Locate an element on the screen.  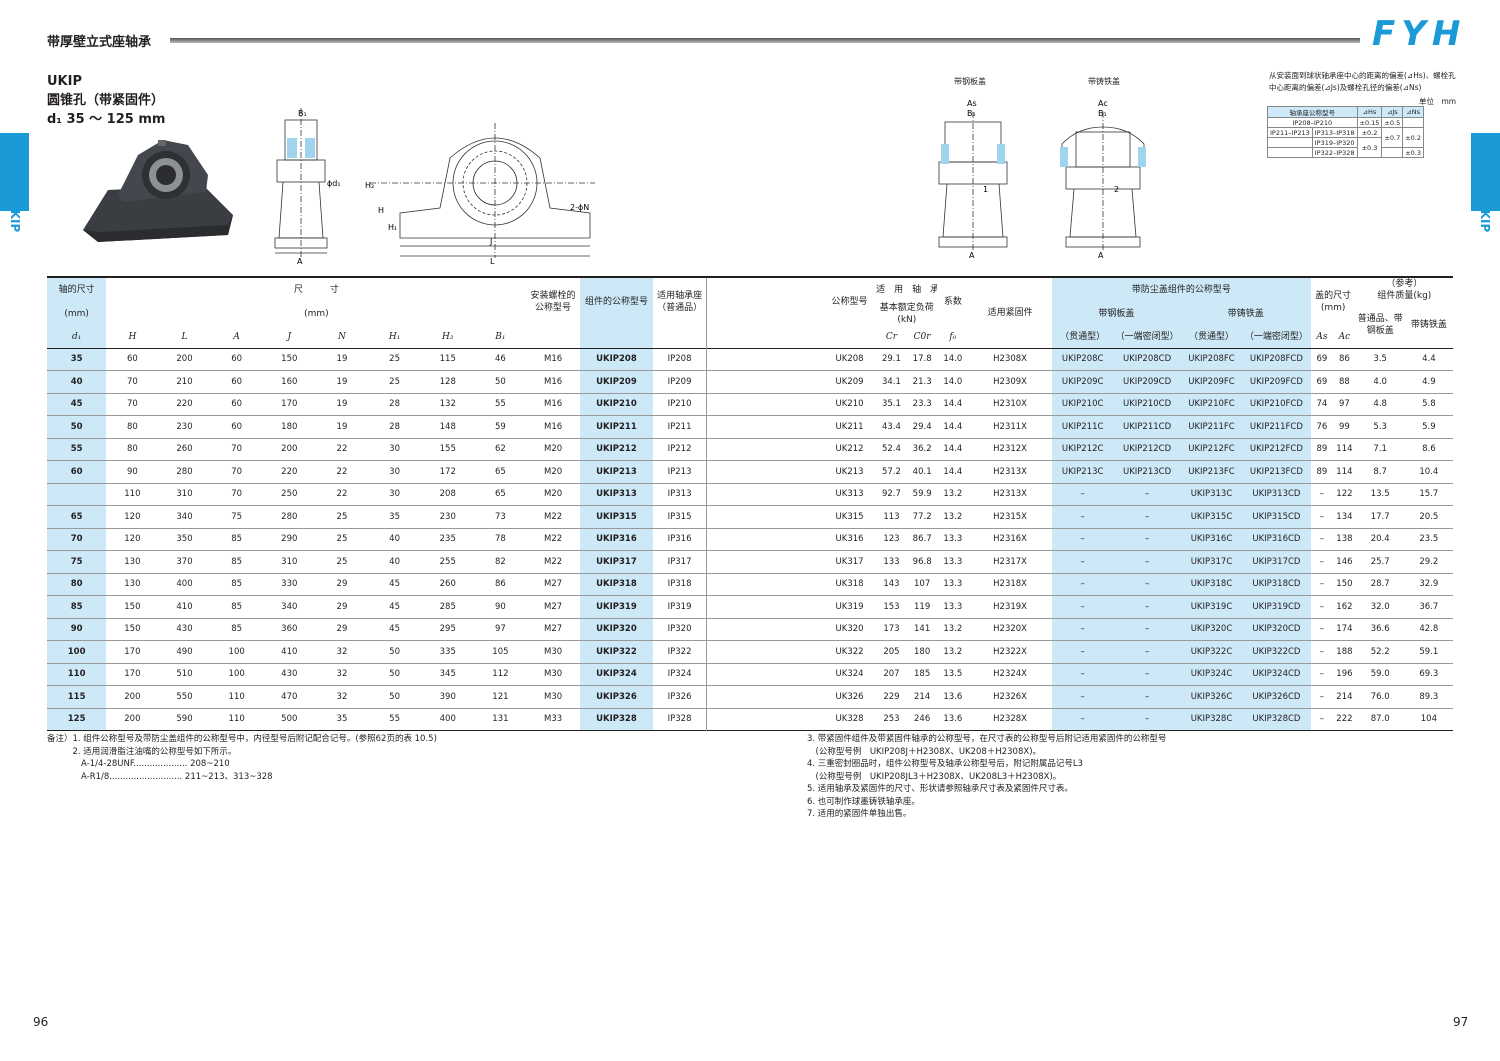
table-cell: 50 is located at coordinates (394, 674).